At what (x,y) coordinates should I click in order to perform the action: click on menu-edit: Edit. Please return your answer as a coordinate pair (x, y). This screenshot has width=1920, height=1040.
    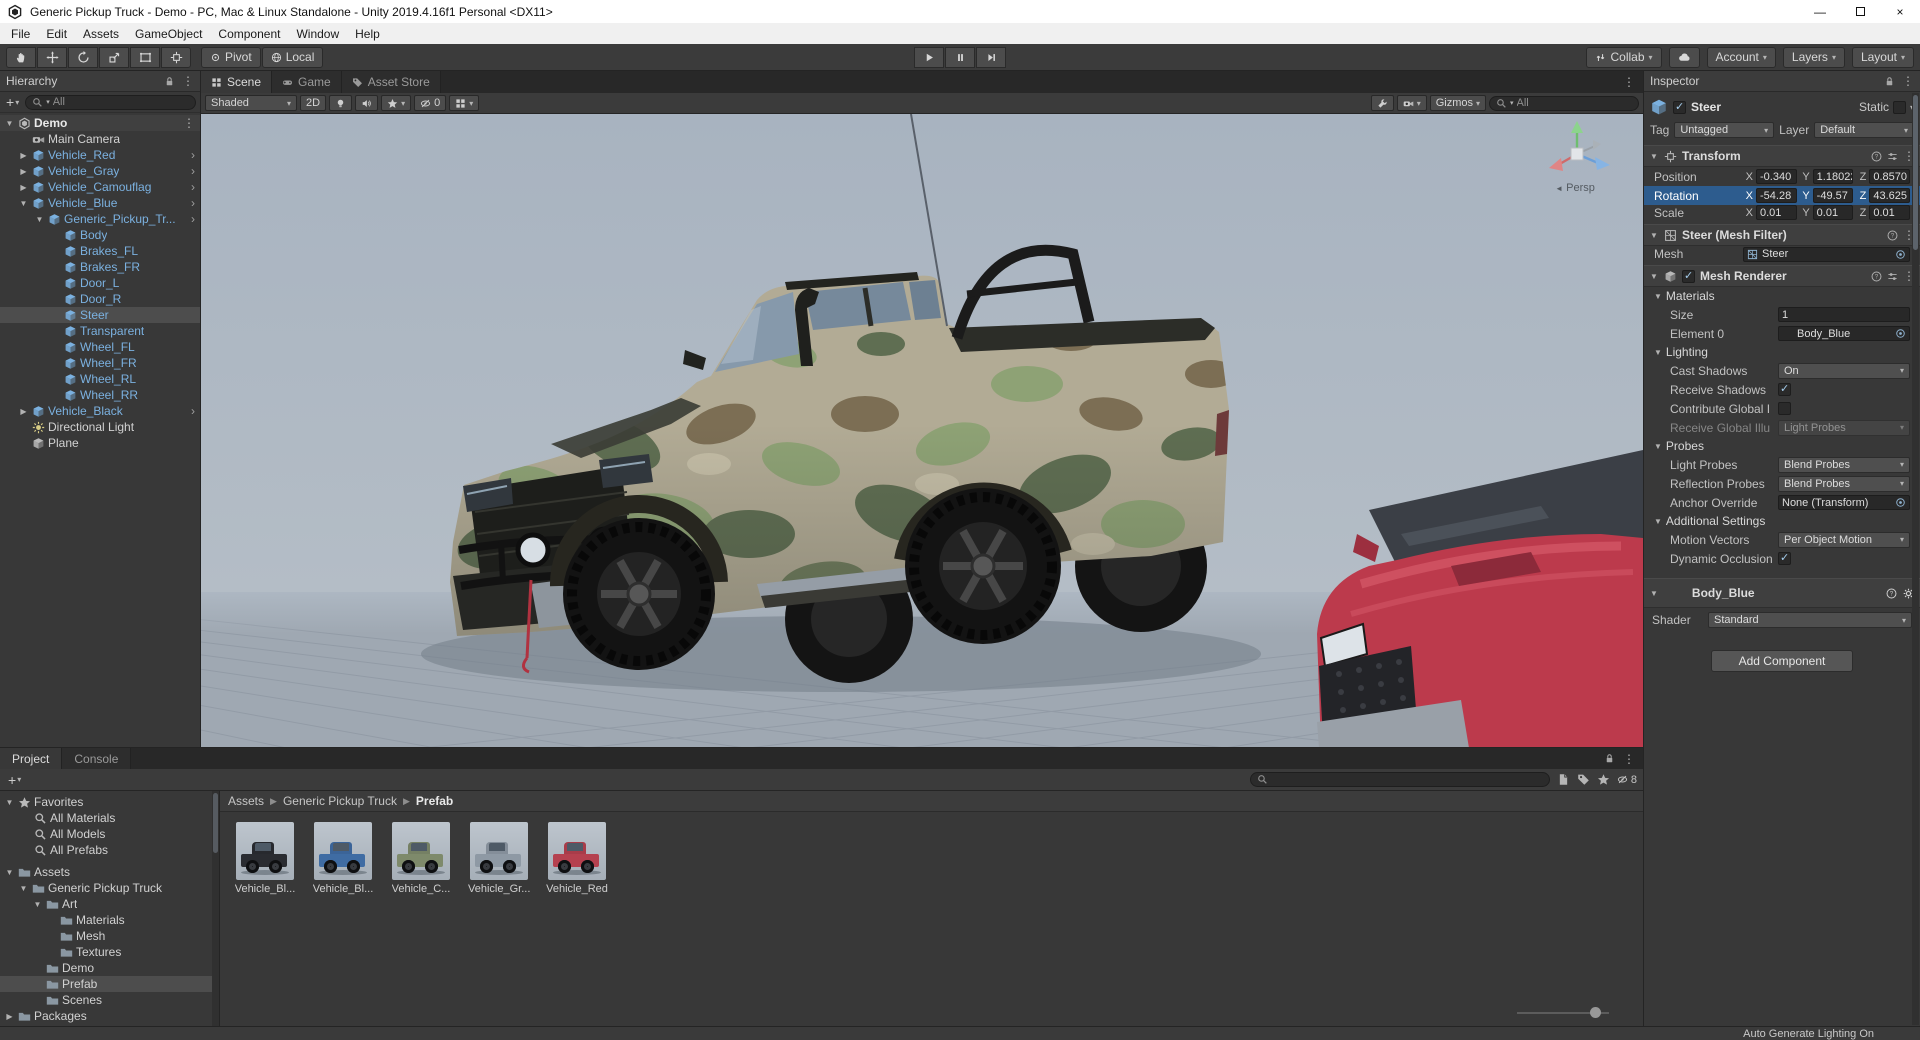
    Looking at the image, I should click on (56, 34).